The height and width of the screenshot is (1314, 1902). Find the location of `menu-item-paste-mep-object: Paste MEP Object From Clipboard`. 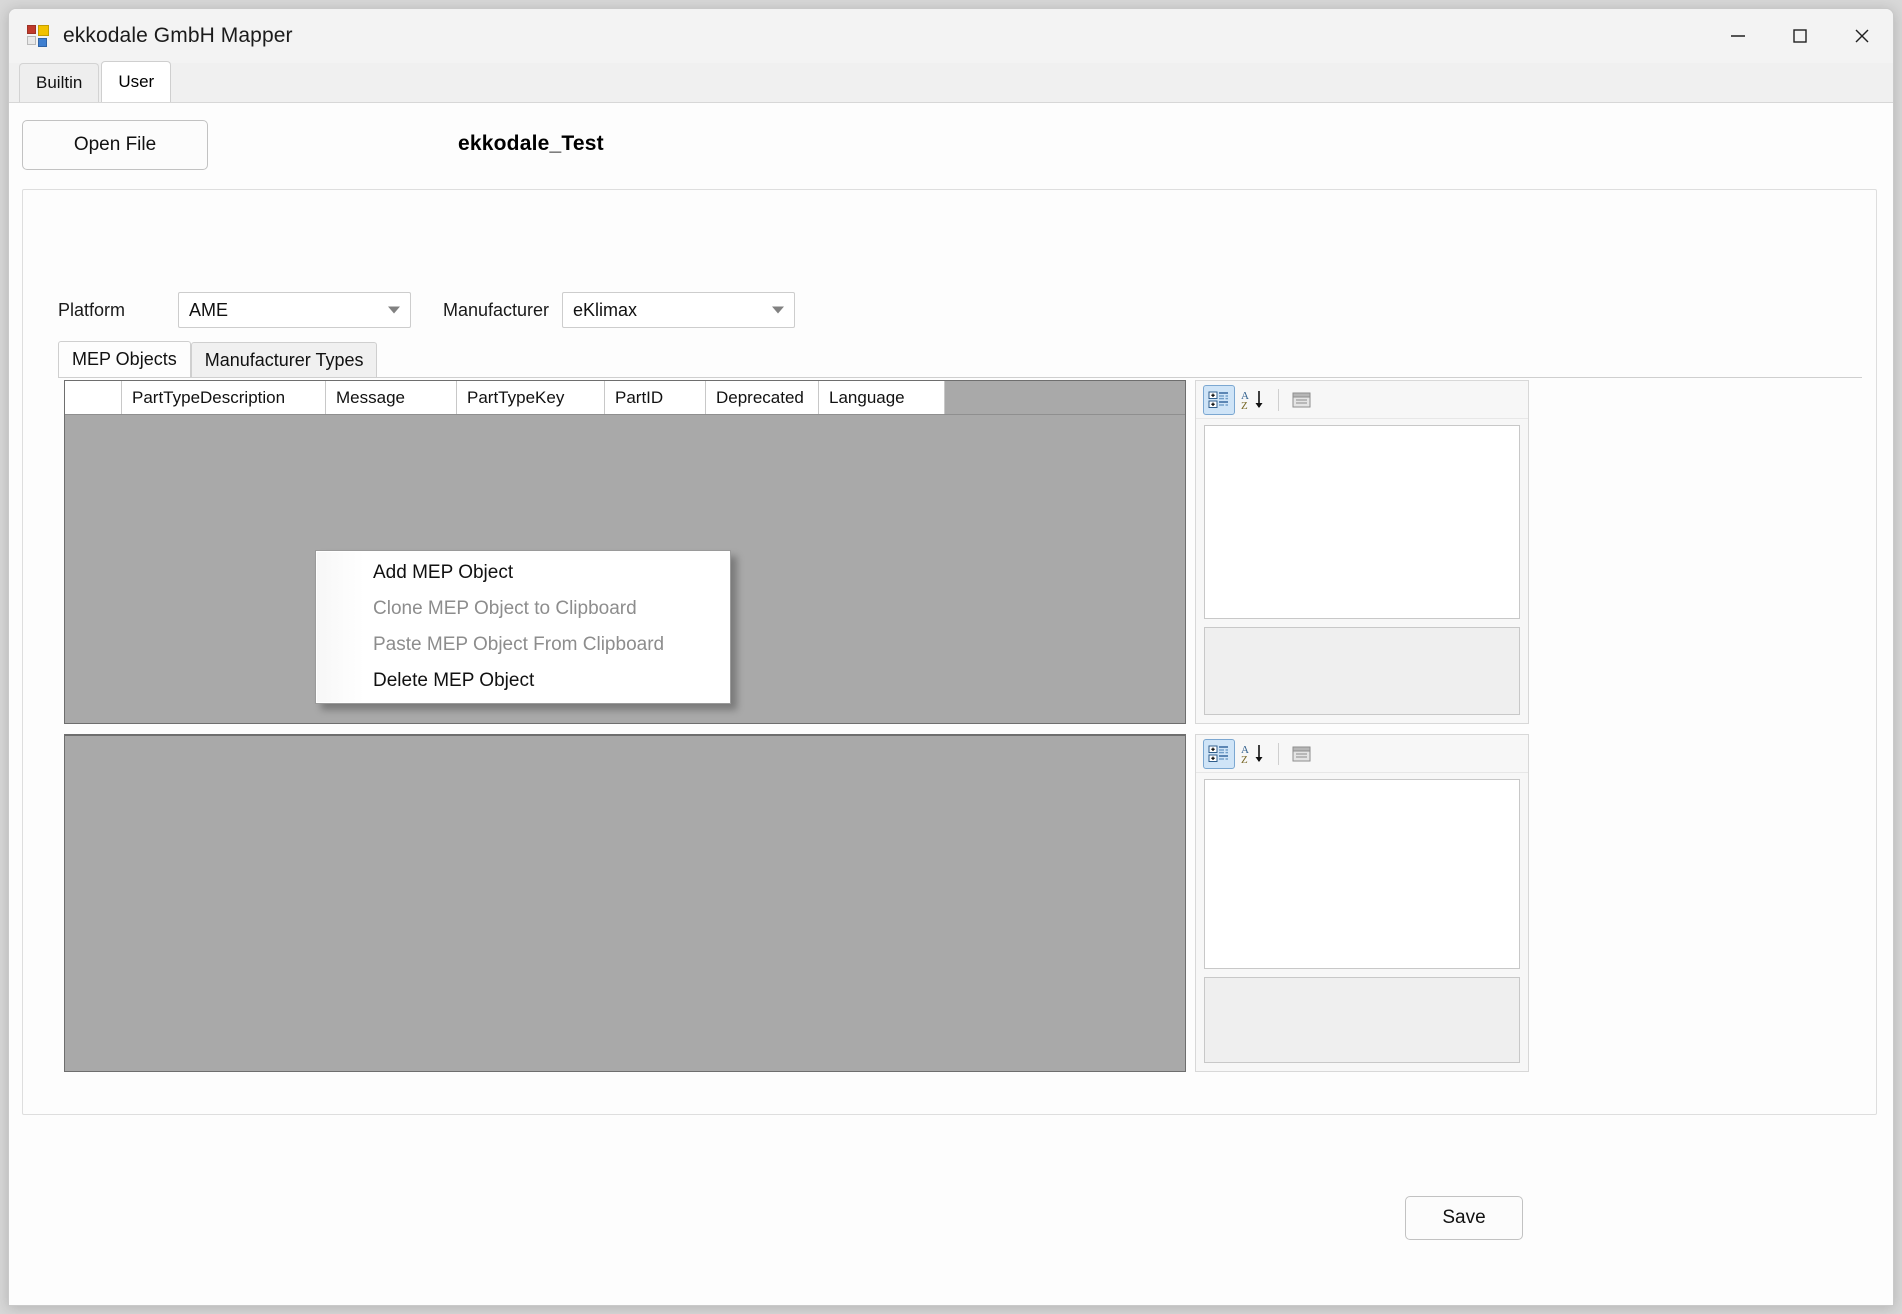

menu-item-paste-mep-object: Paste MEP Object From Clipboard is located at coordinates (523, 645).